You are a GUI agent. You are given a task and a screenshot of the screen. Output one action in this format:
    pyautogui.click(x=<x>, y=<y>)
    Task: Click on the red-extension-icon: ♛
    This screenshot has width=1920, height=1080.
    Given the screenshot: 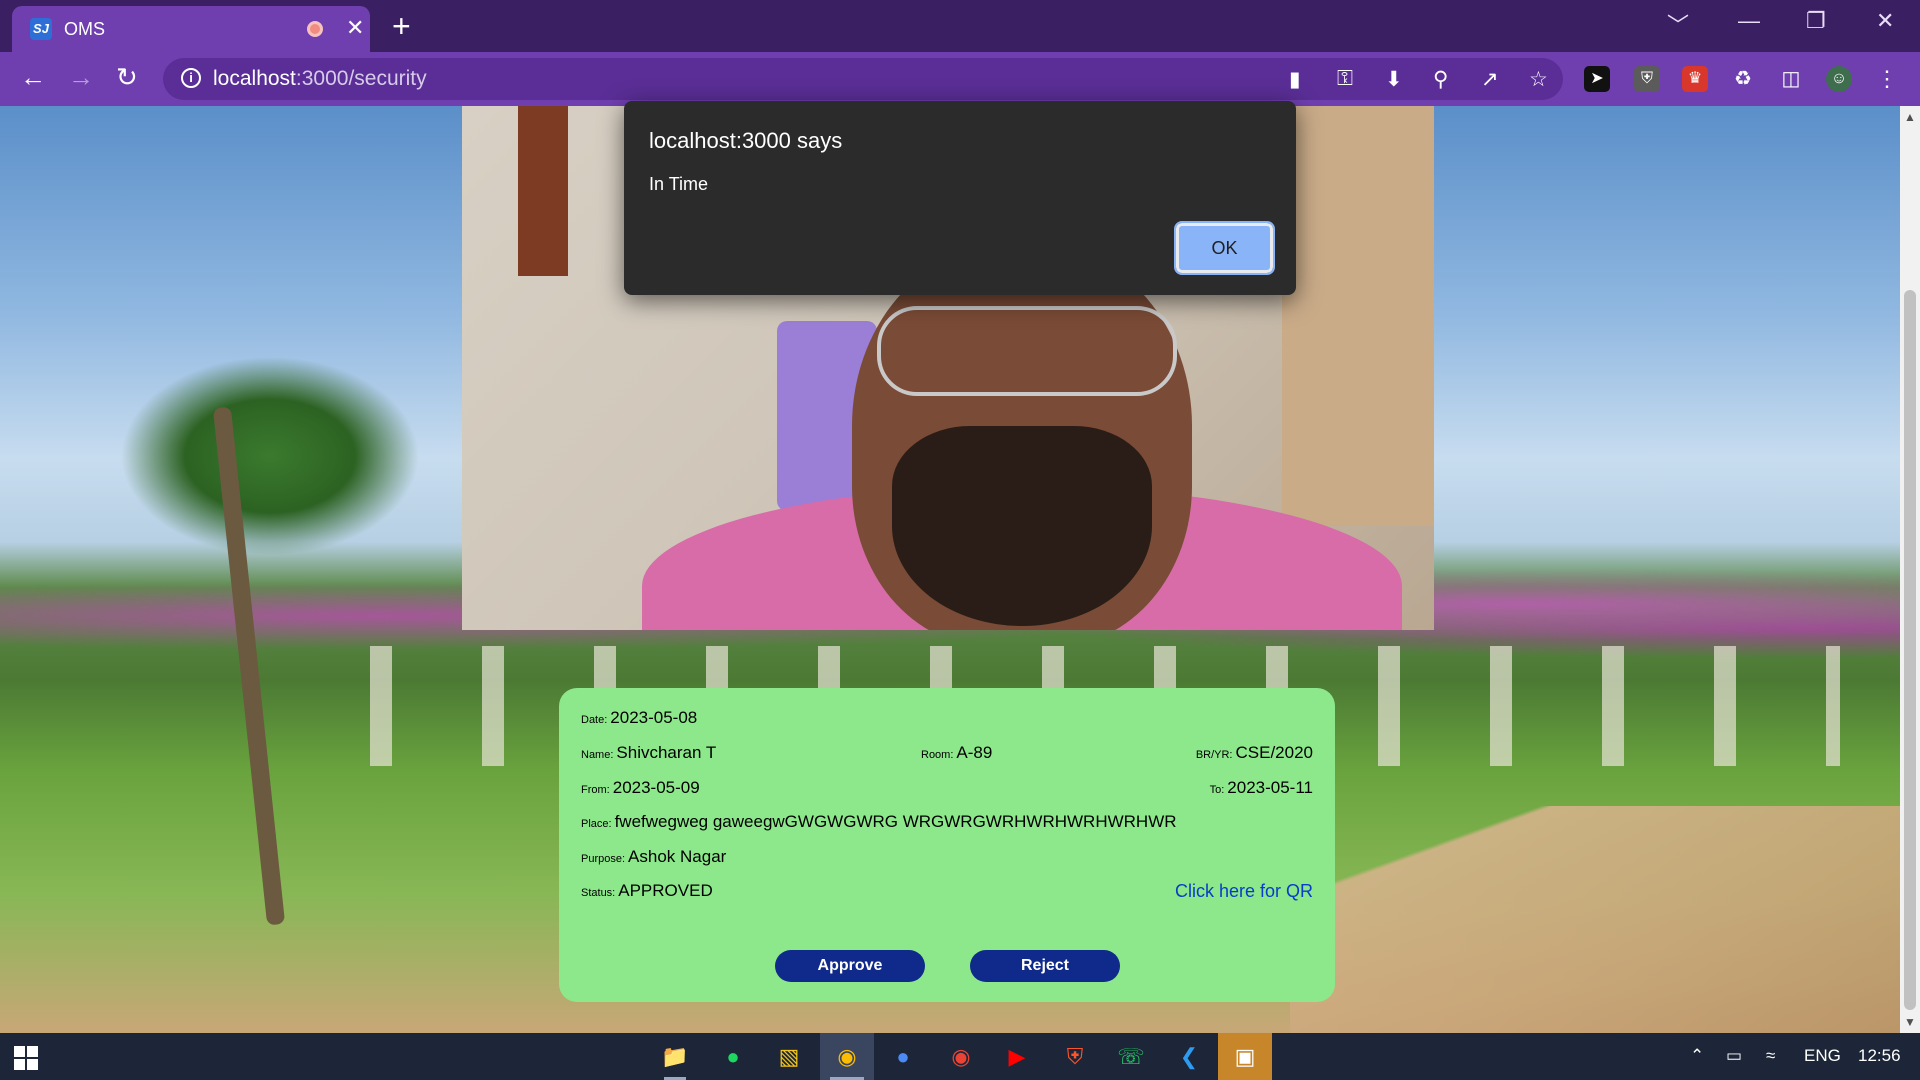 What is the action you would take?
    pyautogui.click(x=1695, y=79)
    